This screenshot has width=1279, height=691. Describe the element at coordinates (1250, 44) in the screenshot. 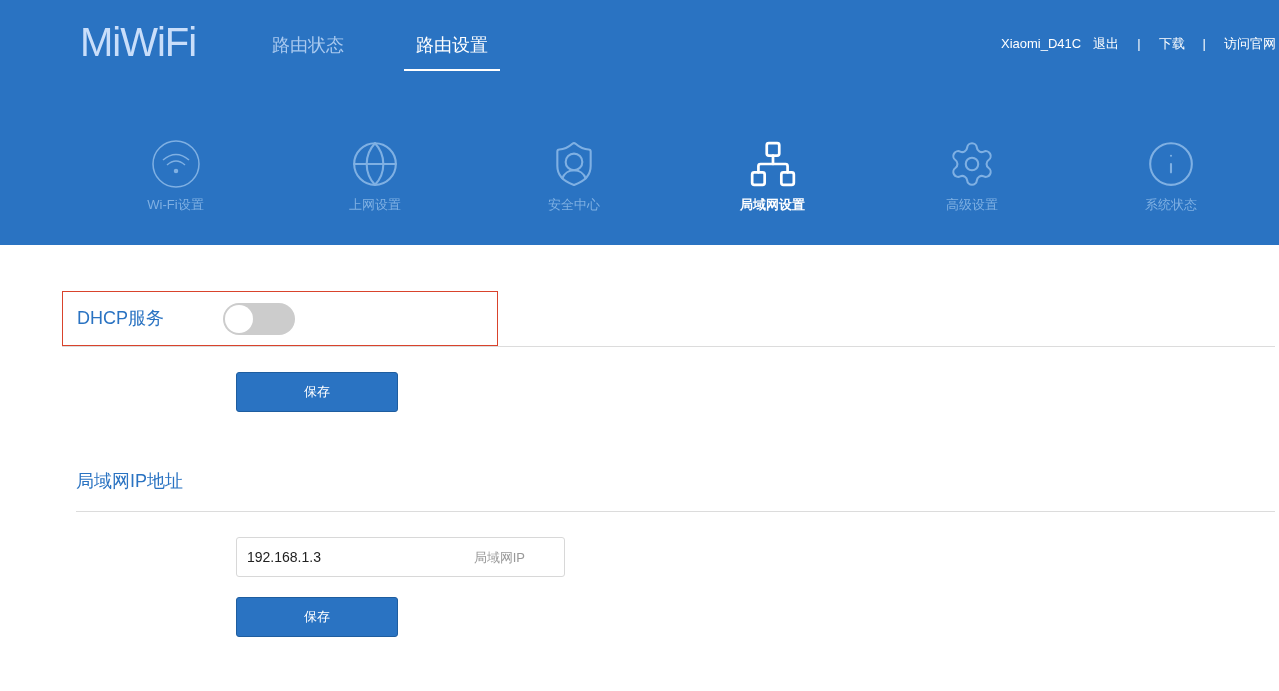

I see `header-link: 访问官网` at that location.